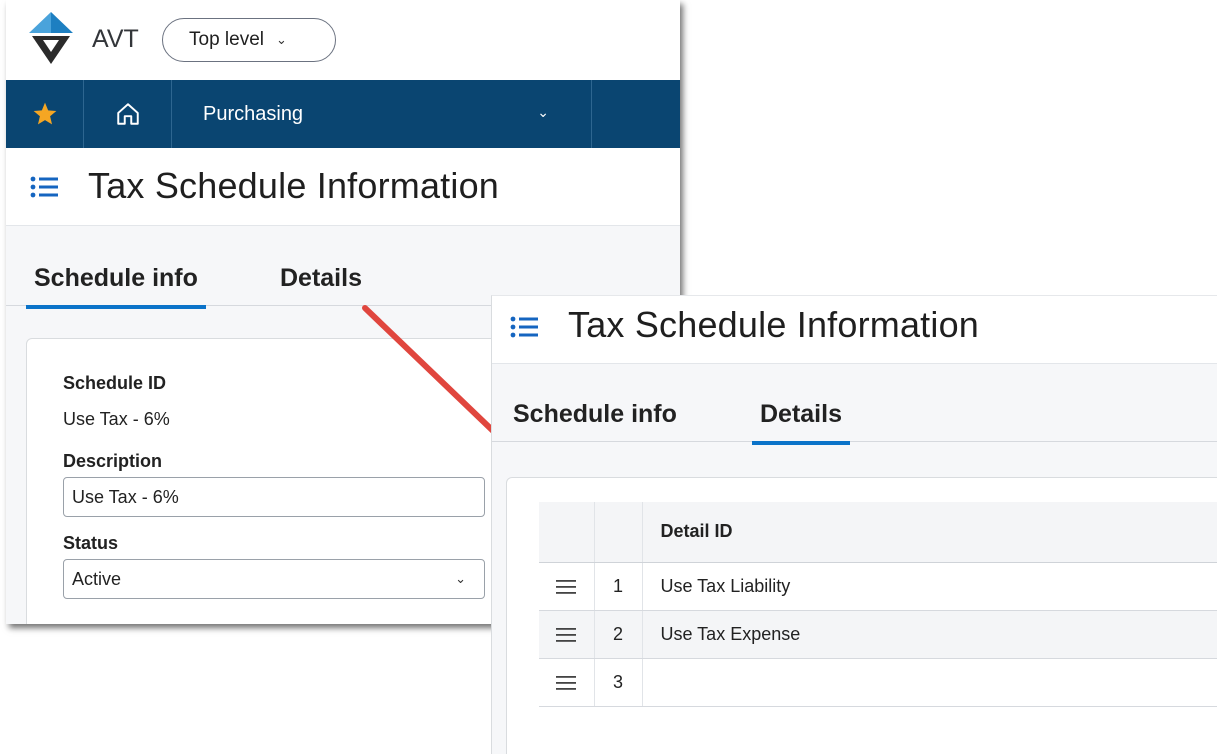  I want to click on table-row: 3, so click(878, 682).